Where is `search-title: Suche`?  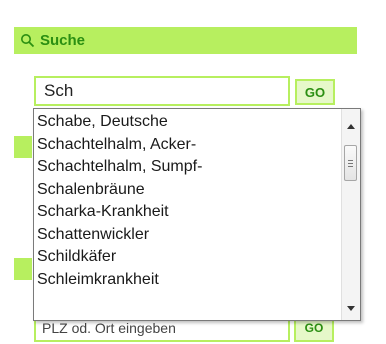
search-title: Suche is located at coordinates (63, 40).